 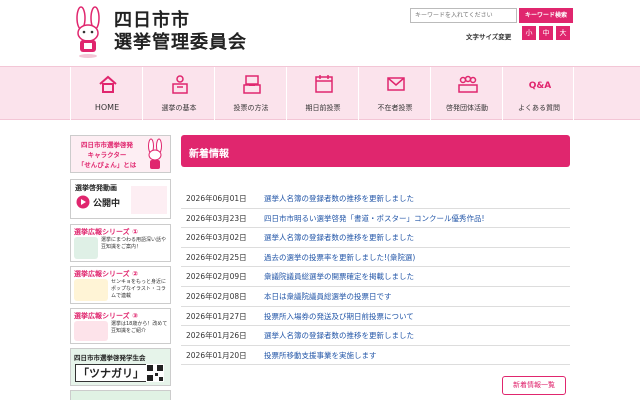 I want to click on ballot-box-icon, so click(x=180, y=84).